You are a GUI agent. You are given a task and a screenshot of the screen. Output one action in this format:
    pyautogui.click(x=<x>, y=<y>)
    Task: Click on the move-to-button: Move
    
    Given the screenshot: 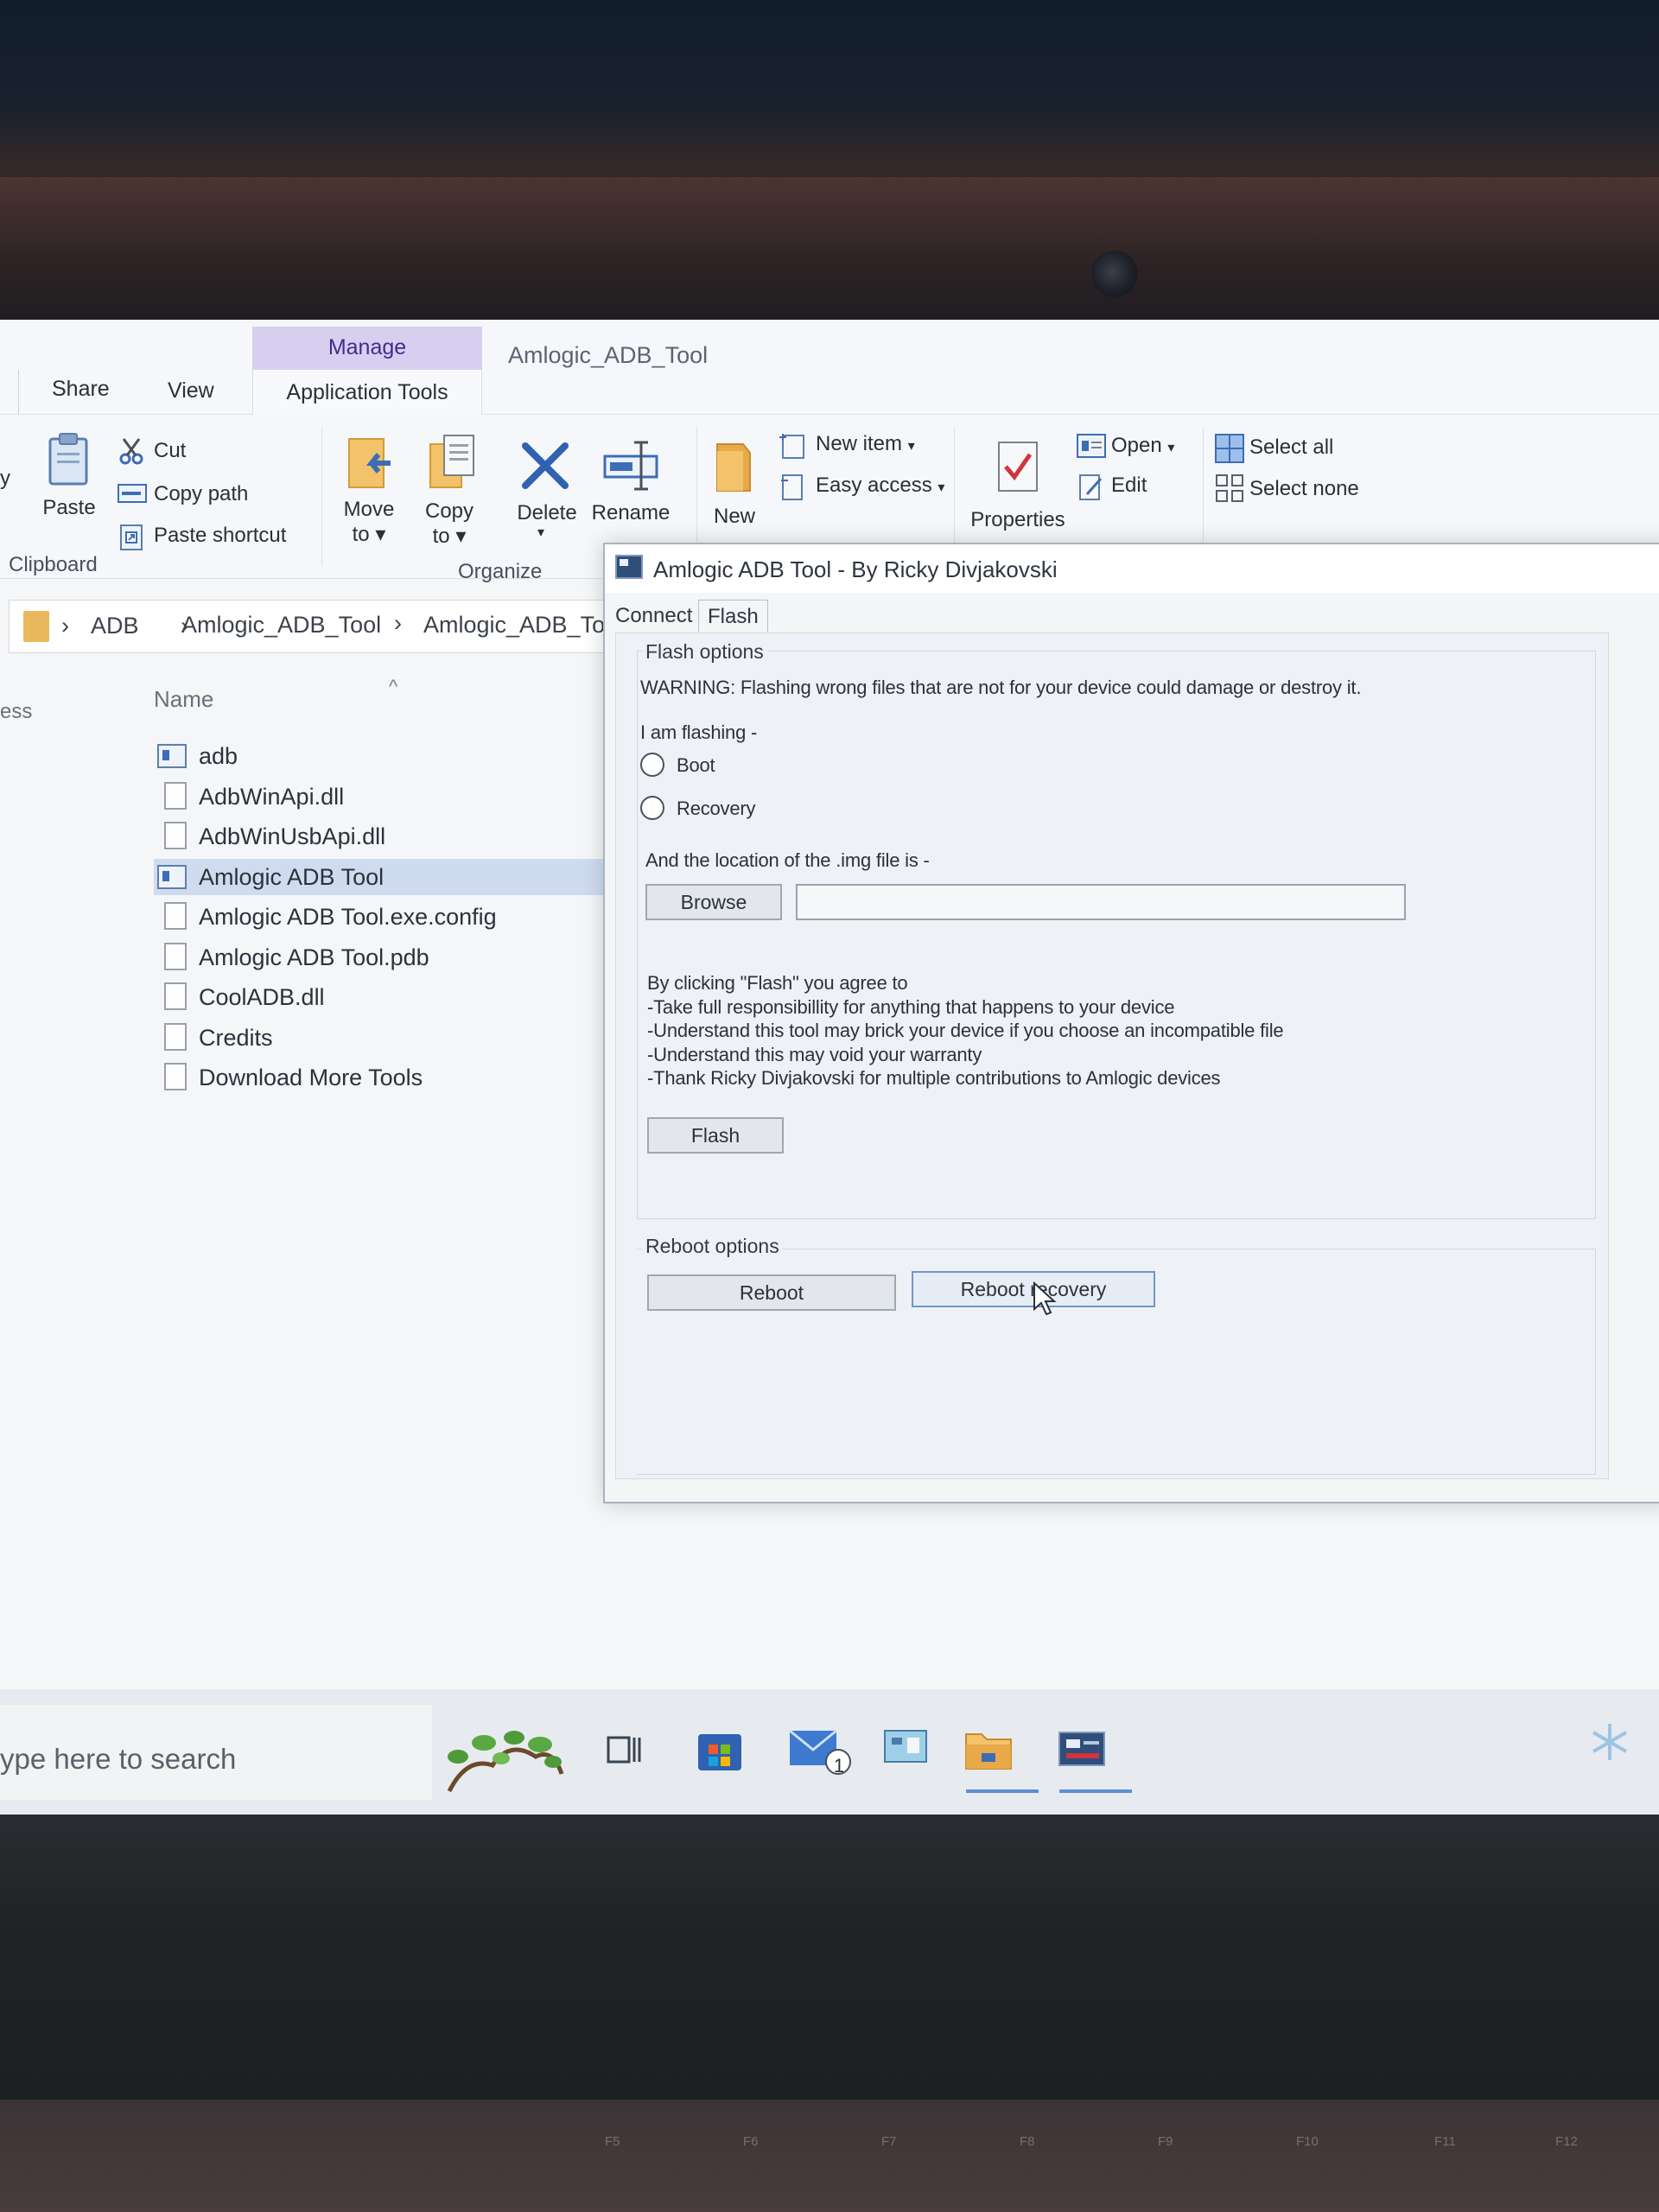 What is the action you would take?
    pyautogui.click(x=369, y=510)
    